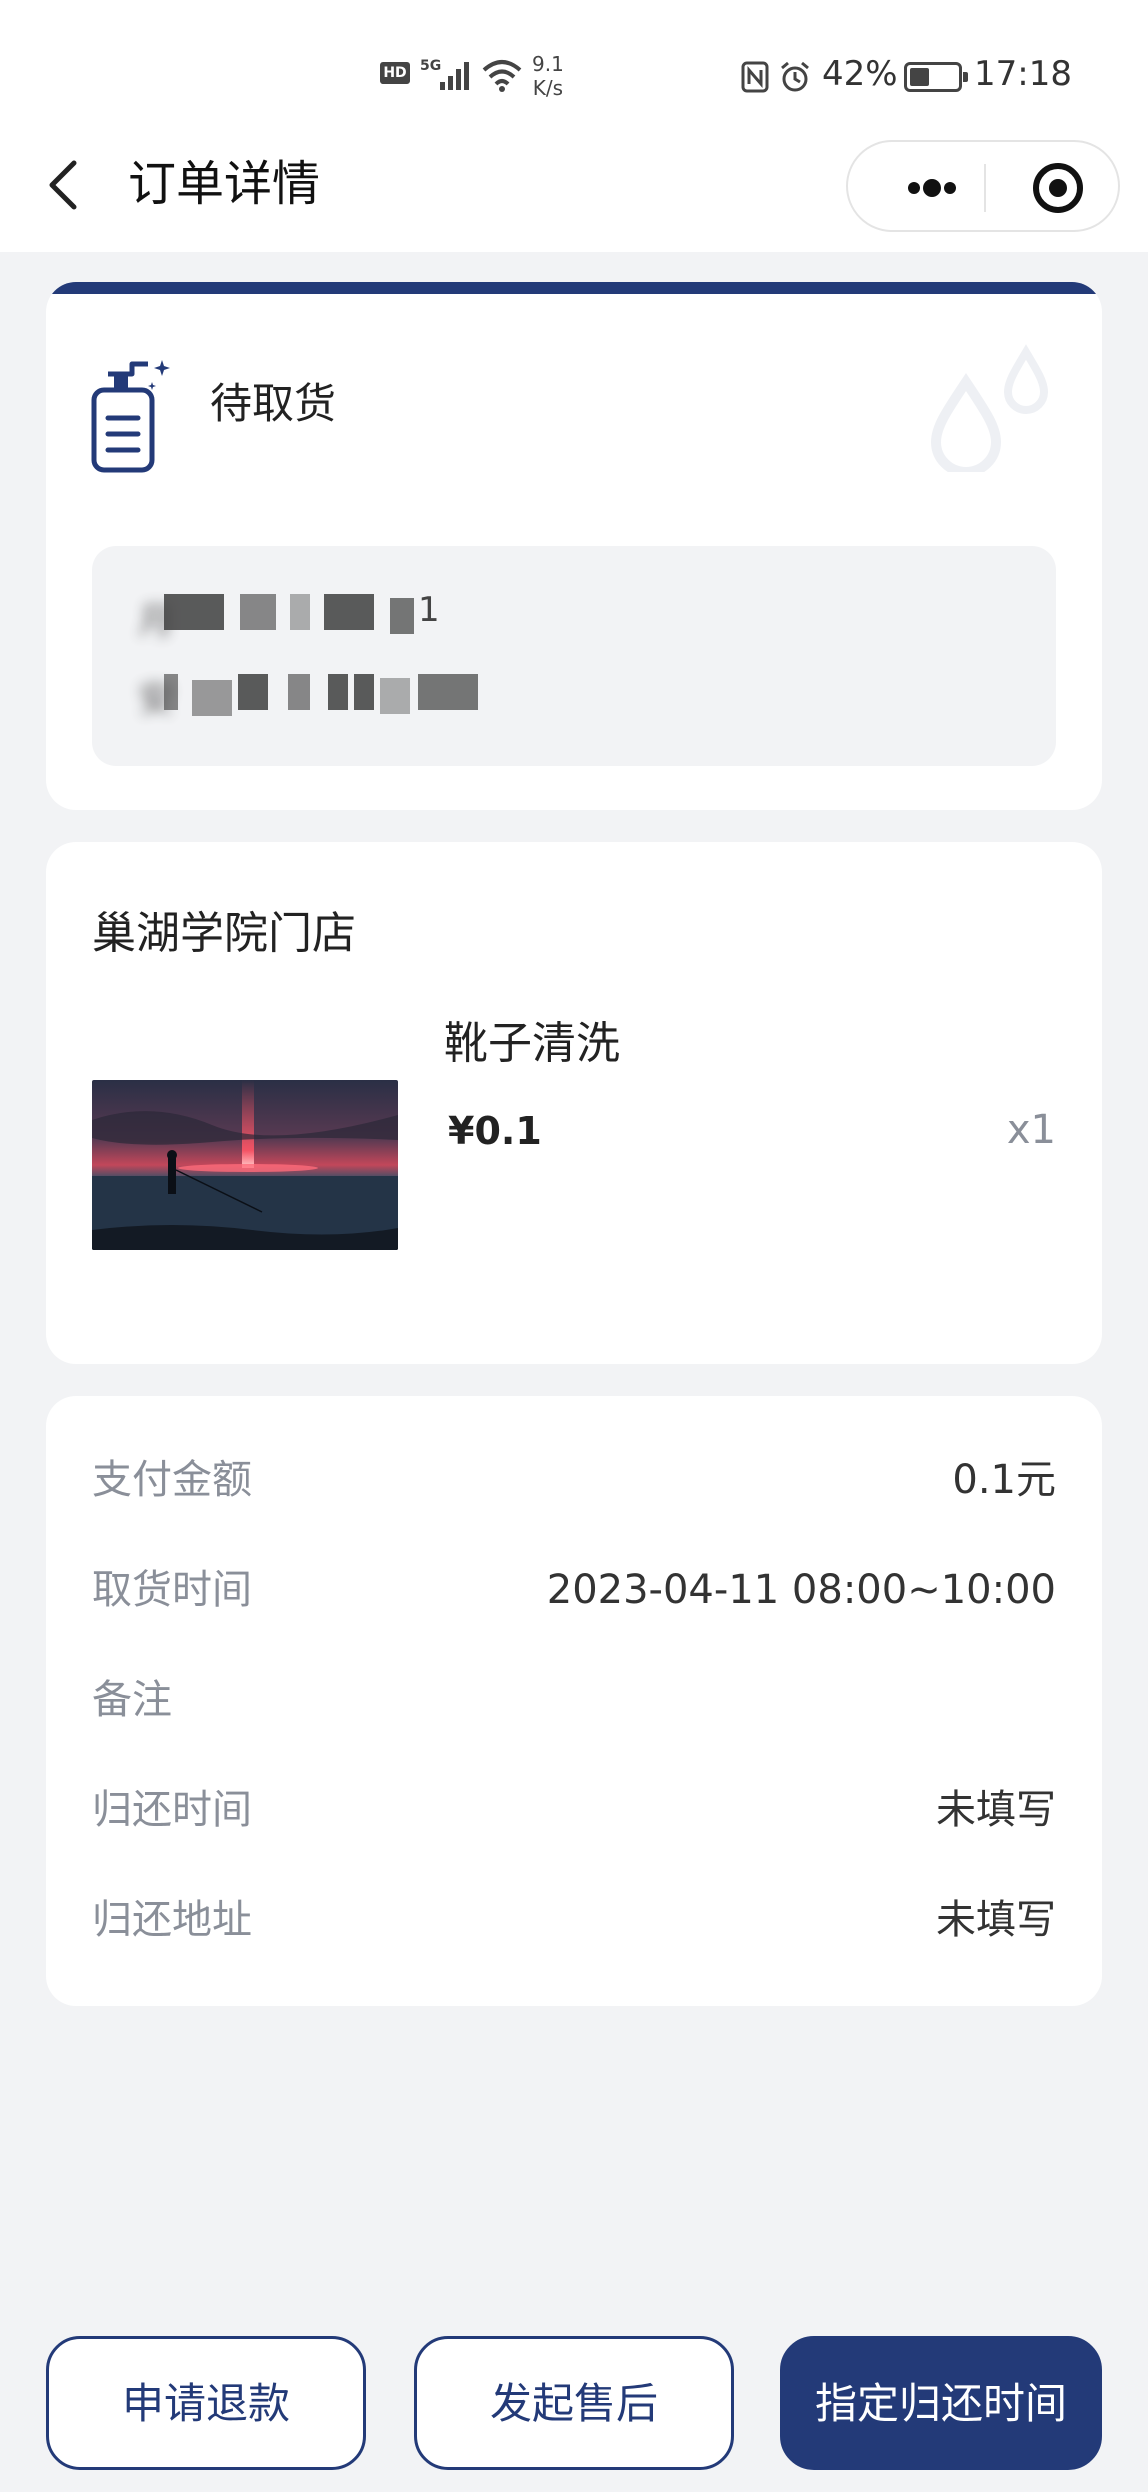  I want to click on address-line-1-tail: 1, so click(429, 610).